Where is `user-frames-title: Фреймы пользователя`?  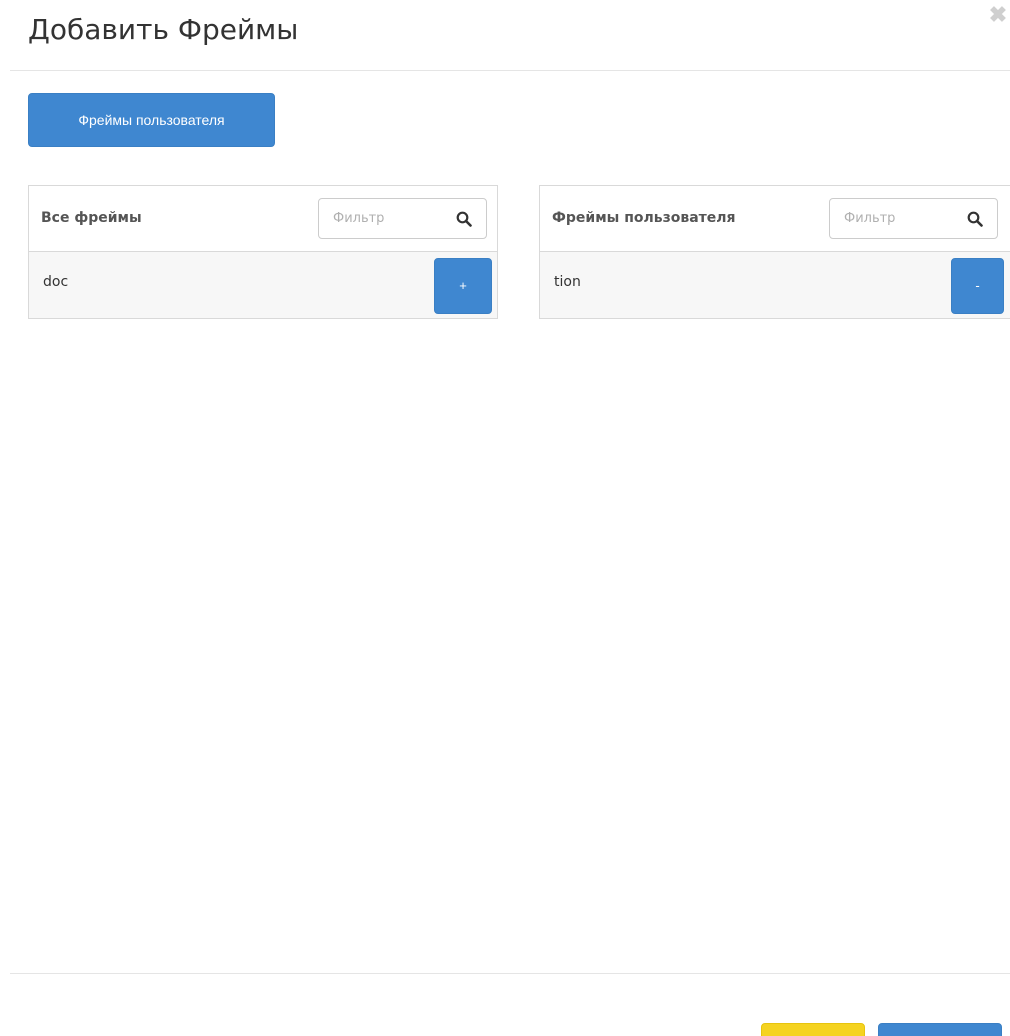
user-frames-title: Фреймы пользователя is located at coordinates (644, 218).